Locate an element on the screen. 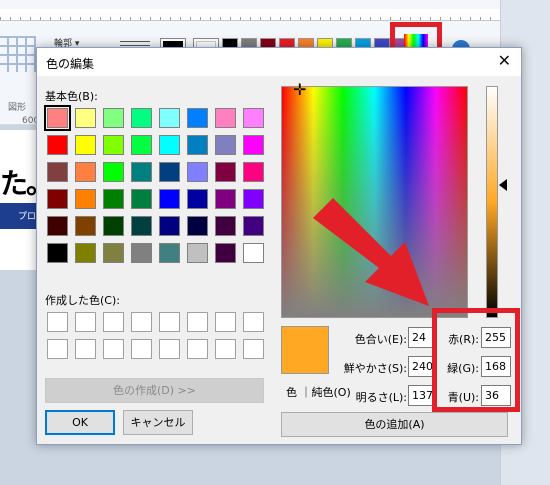 The width and height of the screenshot is (550, 485). hue-field: 24 is located at coordinates (421, 337).